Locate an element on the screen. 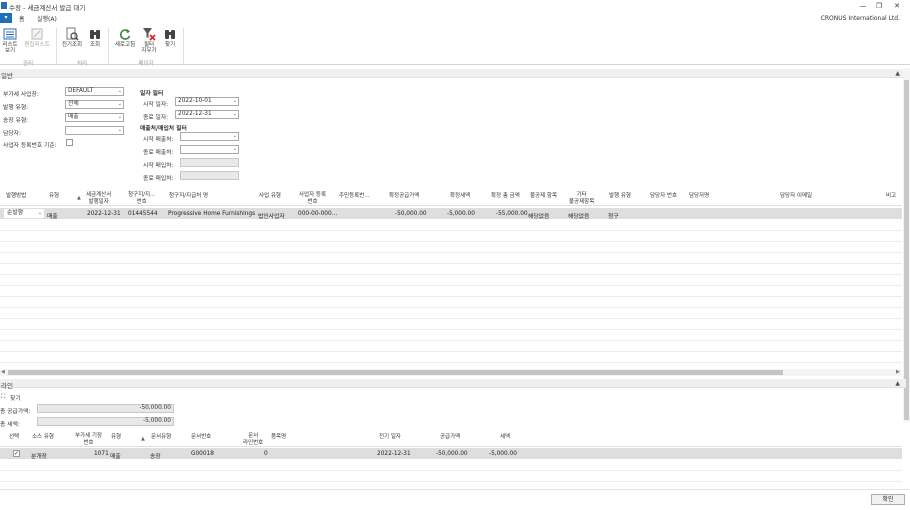  lcol-supply: 공급가액 is located at coordinates (450, 437).